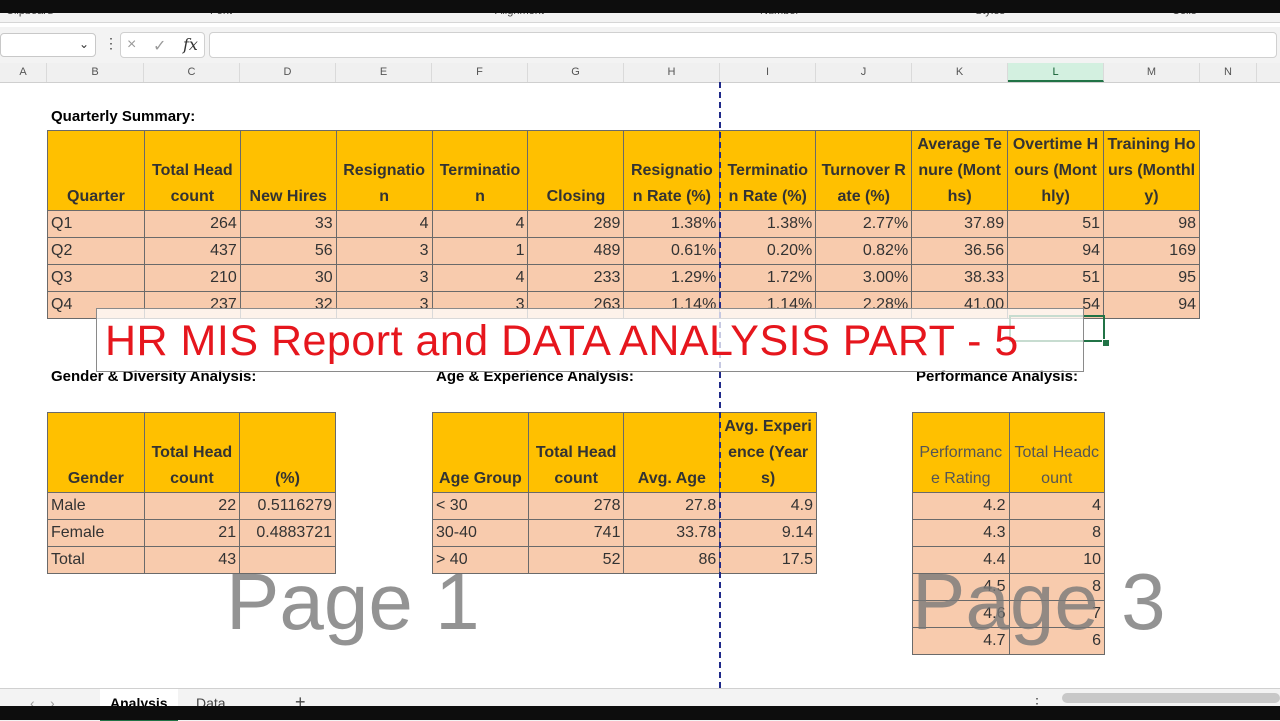 This screenshot has width=1280, height=721. Describe the element at coordinates (96, 170) in the screenshot. I see `header-quarter: Quarter` at that location.